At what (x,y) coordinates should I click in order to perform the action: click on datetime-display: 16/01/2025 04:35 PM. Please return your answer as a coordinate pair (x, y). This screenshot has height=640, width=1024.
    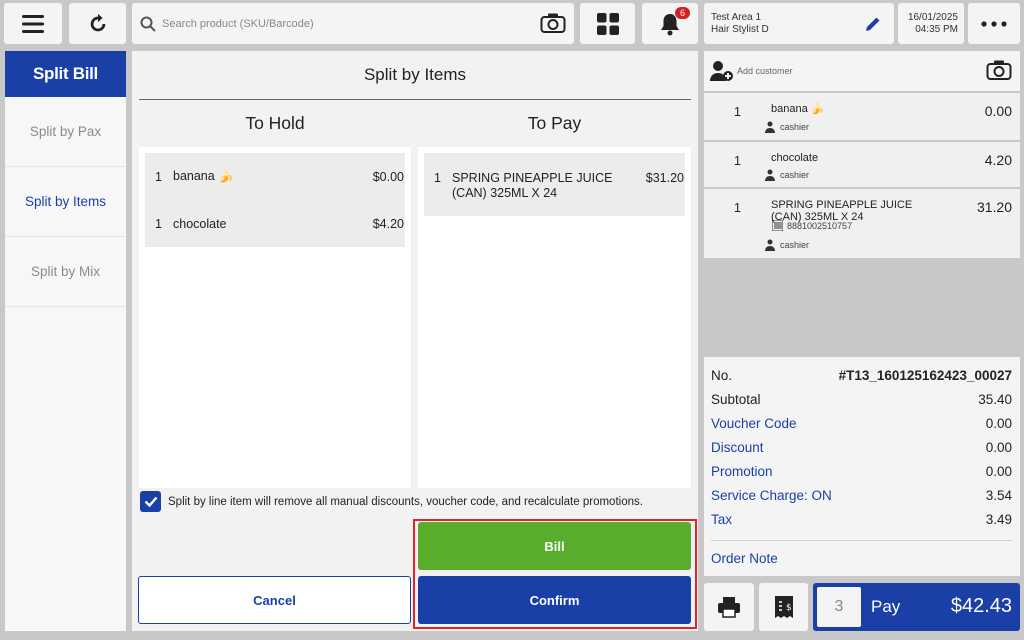
    Looking at the image, I should click on (931, 23).